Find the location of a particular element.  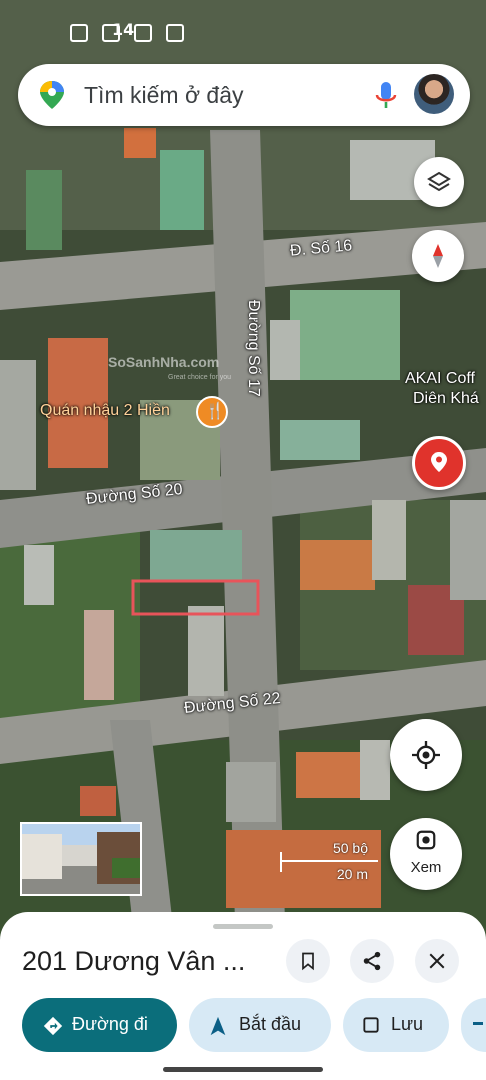

close-button is located at coordinates (437, 961).